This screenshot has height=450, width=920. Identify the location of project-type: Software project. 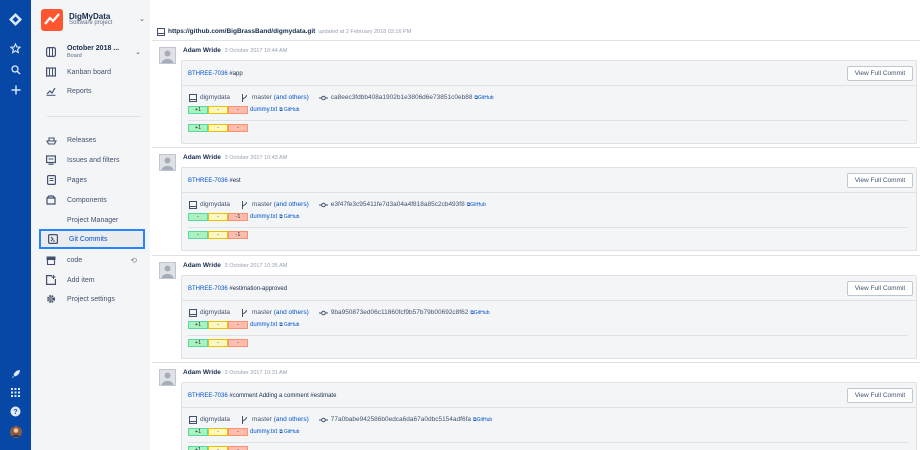
(91, 23).